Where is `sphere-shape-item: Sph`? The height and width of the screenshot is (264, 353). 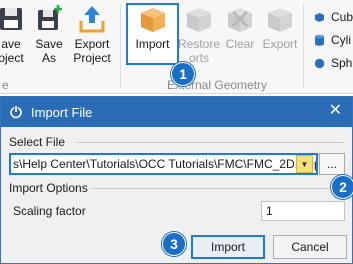 sphere-shape-item: Sph is located at coordinates (333, 63).